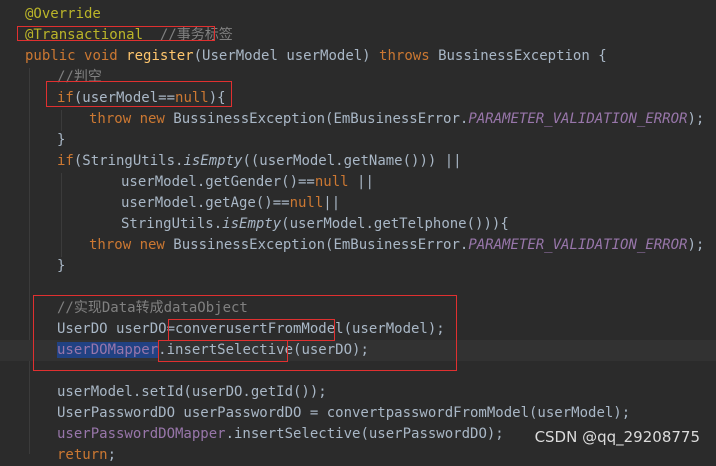 The width and height of the screenshot is (716, 466). What do you see at coordinates (358, 14) in the screenshot?
I see `code-line: @Override` at bounding box center [358, 14].